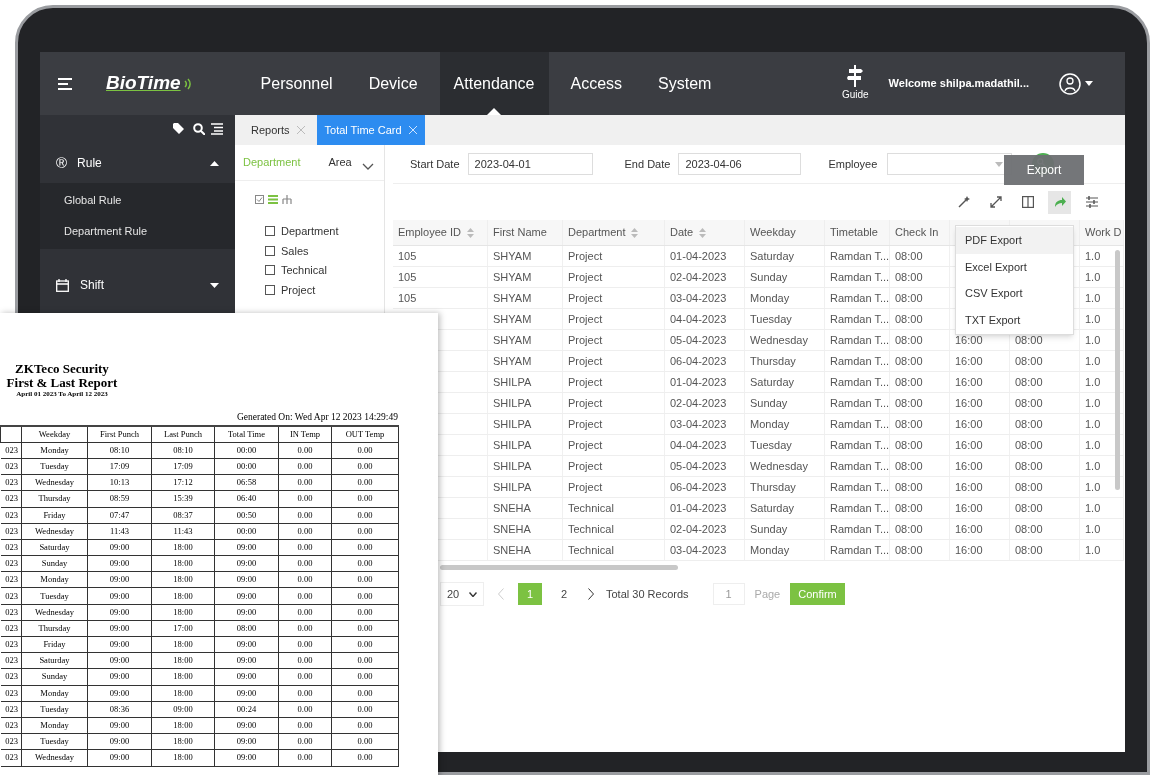 The width and height of the screenshot is (1164, 775). What do you see at coordinates (367, 166) in the screenshot?
I see `chevron-down-icon` at bounding box center [367, 166].